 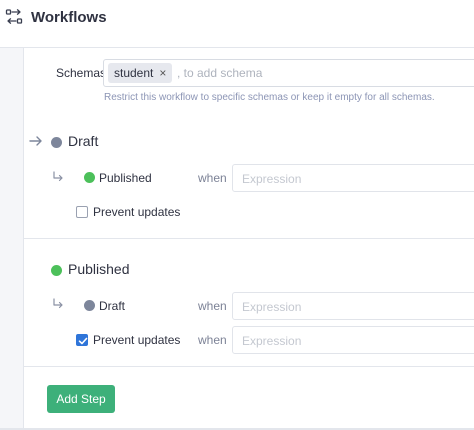 I want to click on prevent-updates-expression-input: Expression, so click(x=353, y=340).